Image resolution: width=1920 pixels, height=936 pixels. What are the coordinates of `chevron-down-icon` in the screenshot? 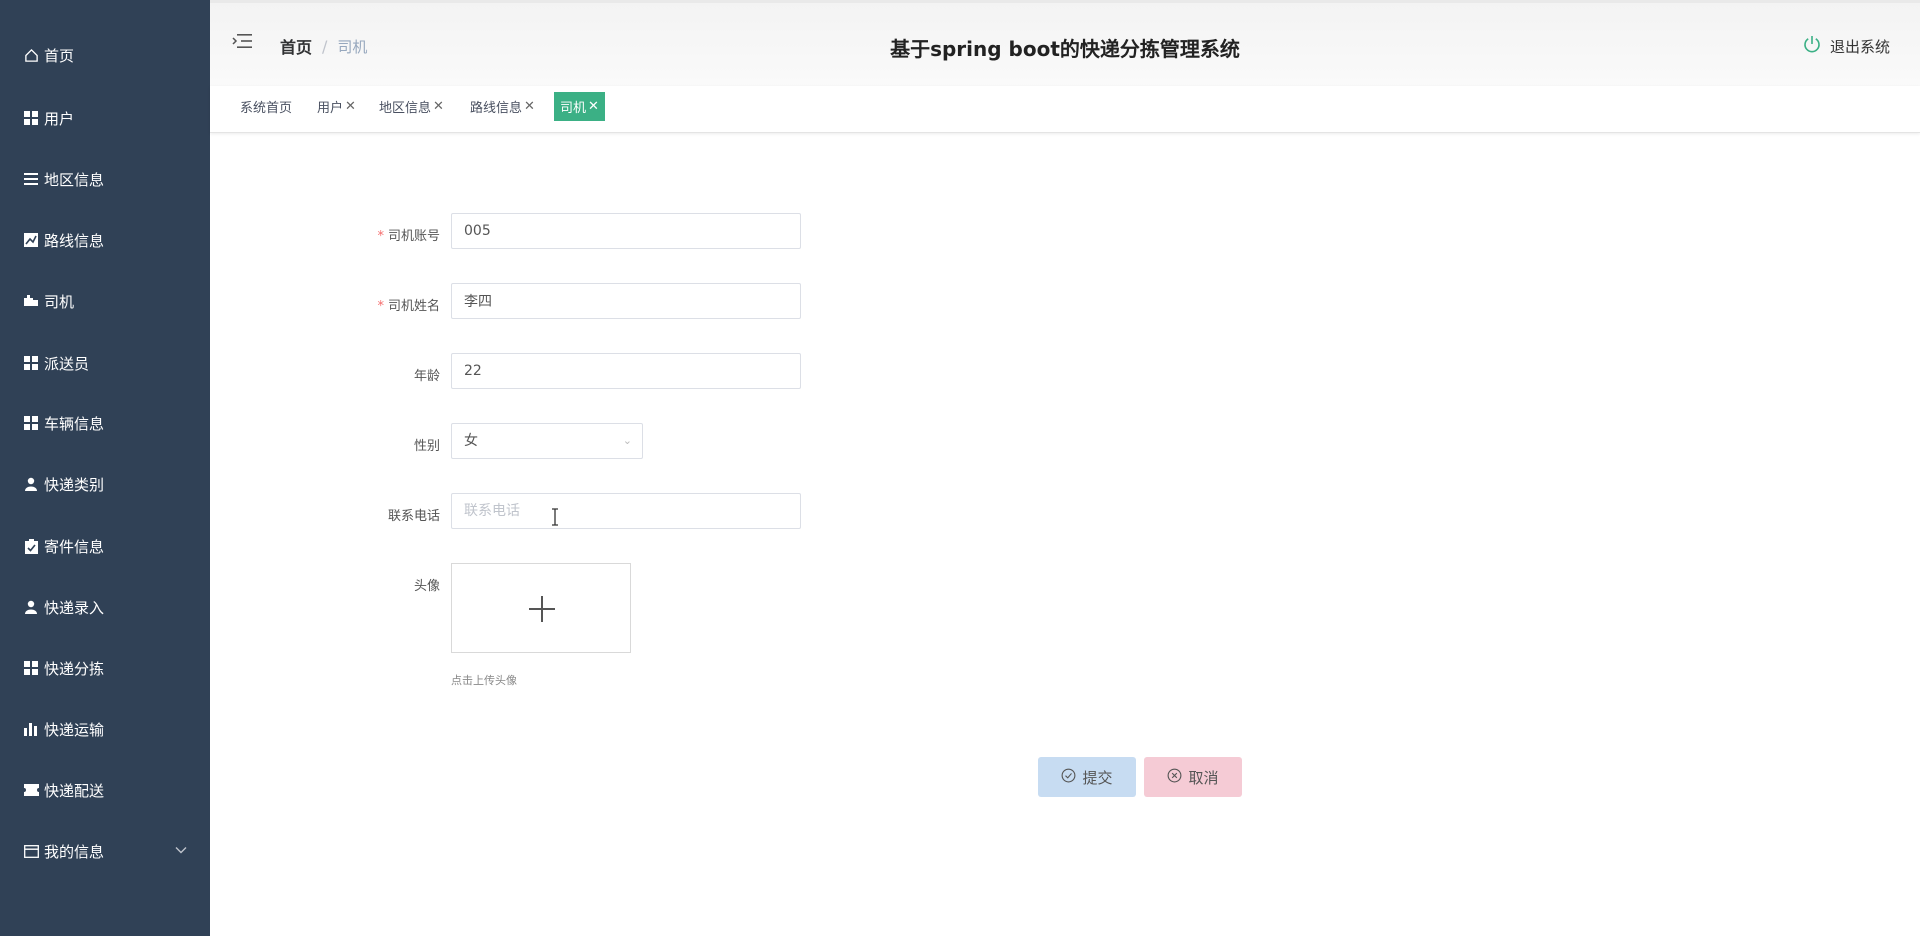 It's located at (181, 852).